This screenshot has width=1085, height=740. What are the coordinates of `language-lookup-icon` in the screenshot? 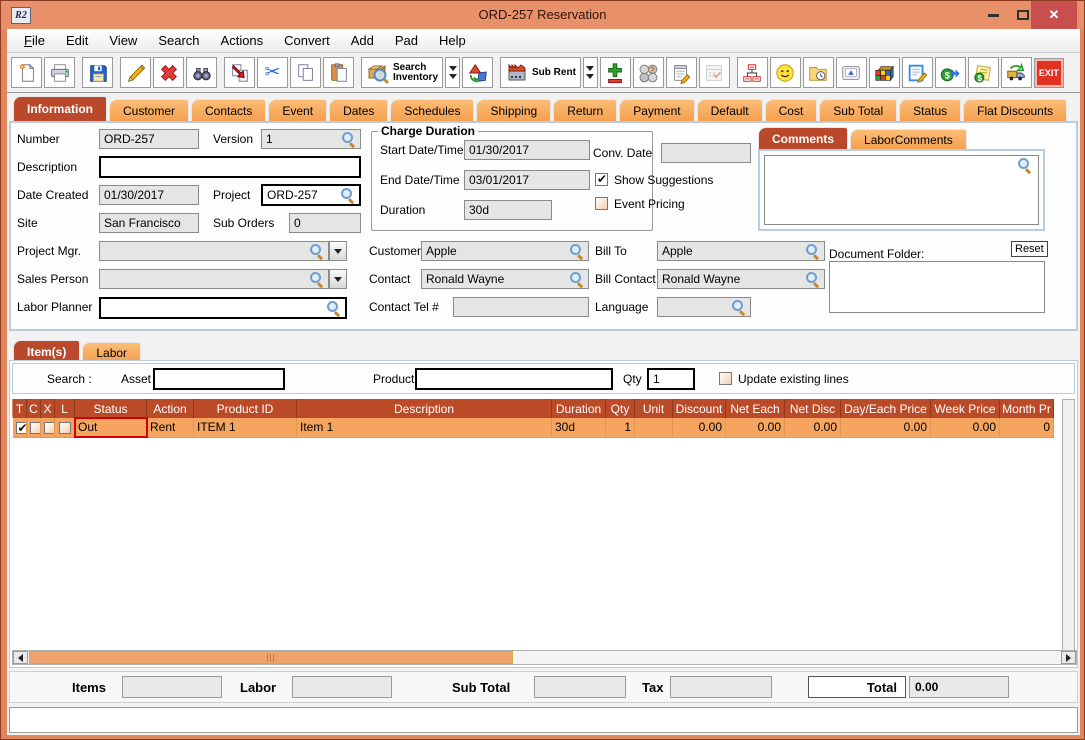 It's located at (739, 307).